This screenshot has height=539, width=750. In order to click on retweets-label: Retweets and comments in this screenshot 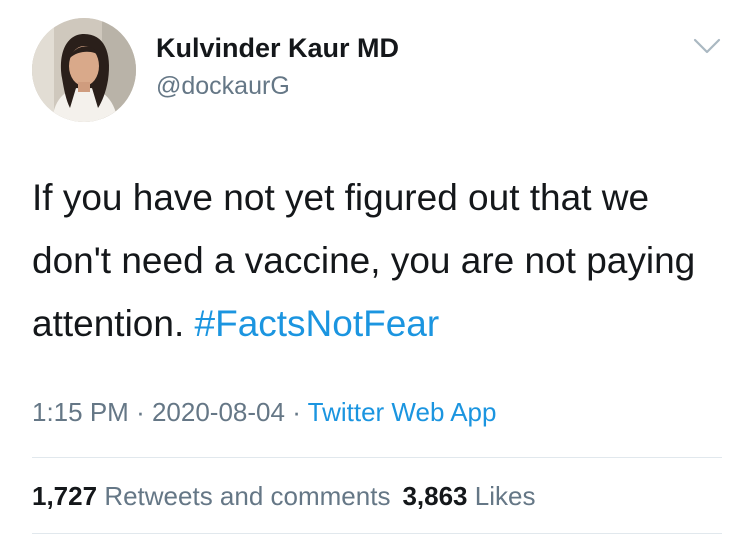, I will do `click(247, 496)`.